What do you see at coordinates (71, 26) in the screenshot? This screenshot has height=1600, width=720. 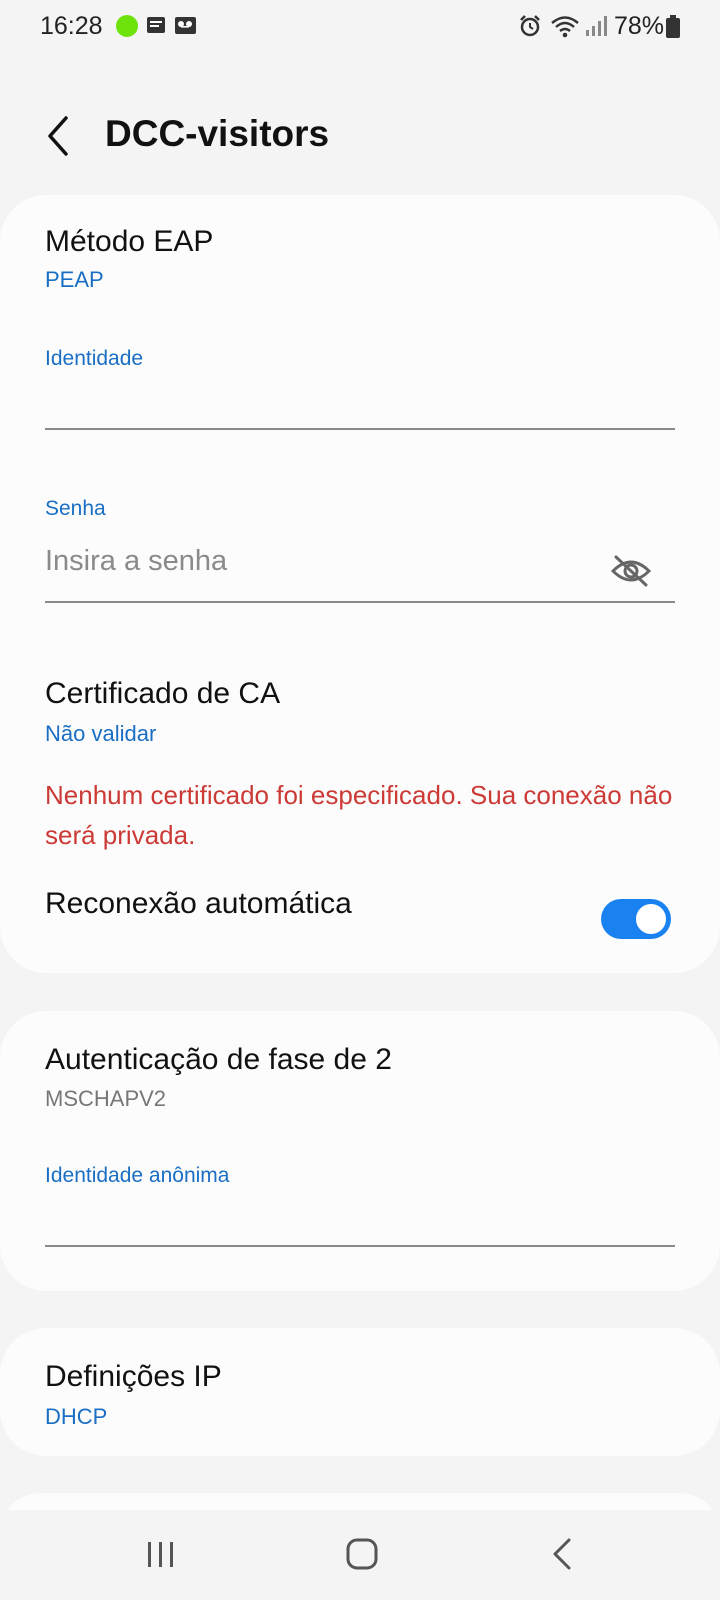 I see `status-time: 16:28` at bounding box center [71, 26].